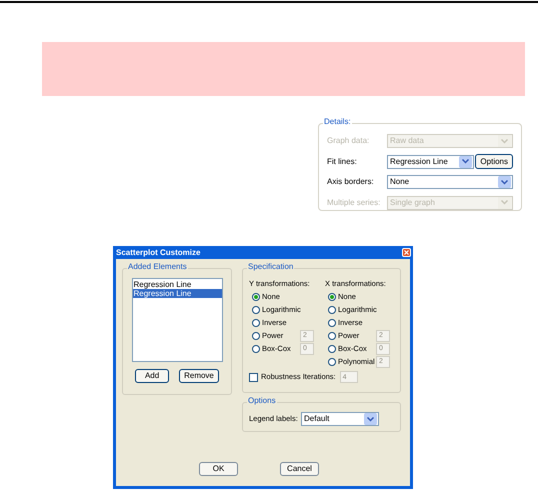 The width and height of the screenshot is (538, 492). Describe the element at coordinates (158, 252) in the screenshot. I see `window-title: Scatterplot Customize` at that location.